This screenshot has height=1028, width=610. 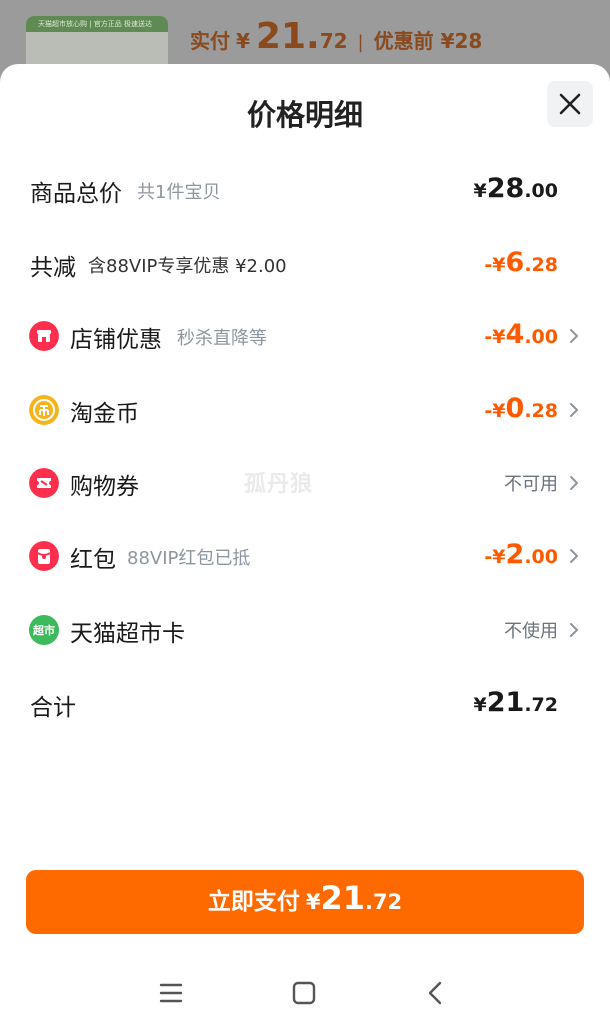 I want to click on paid-amount-dec: 72, so click(x=333, y=41).